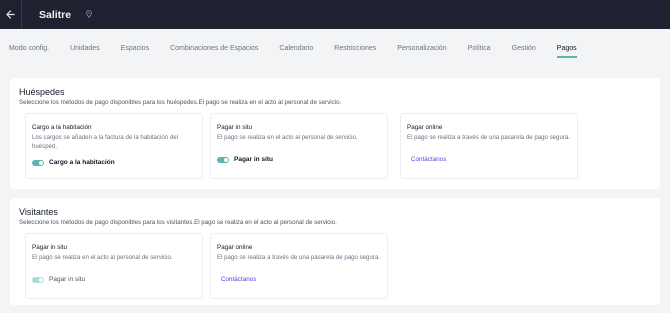  What do you see at coordinates (38, 162) in the screenshot?
I see `room-charge-toggle` at bounding box center [38, 162].